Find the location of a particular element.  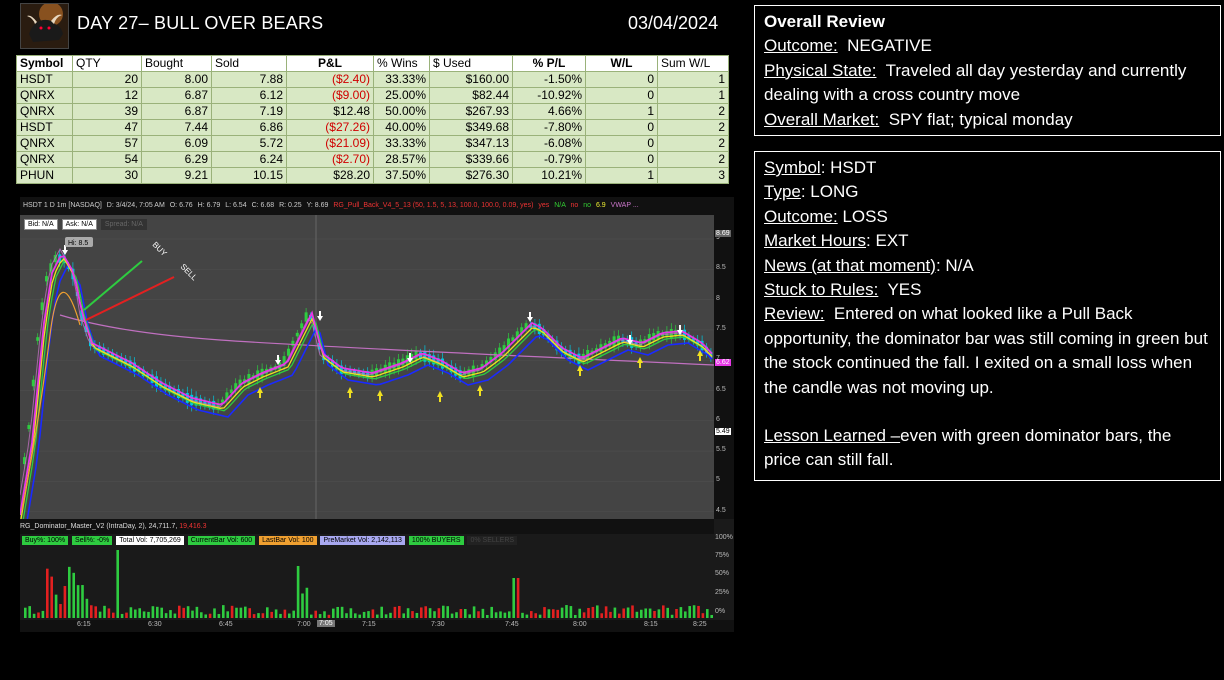

overall-review-heading: Overall Review is located at coordinates (824, 21).